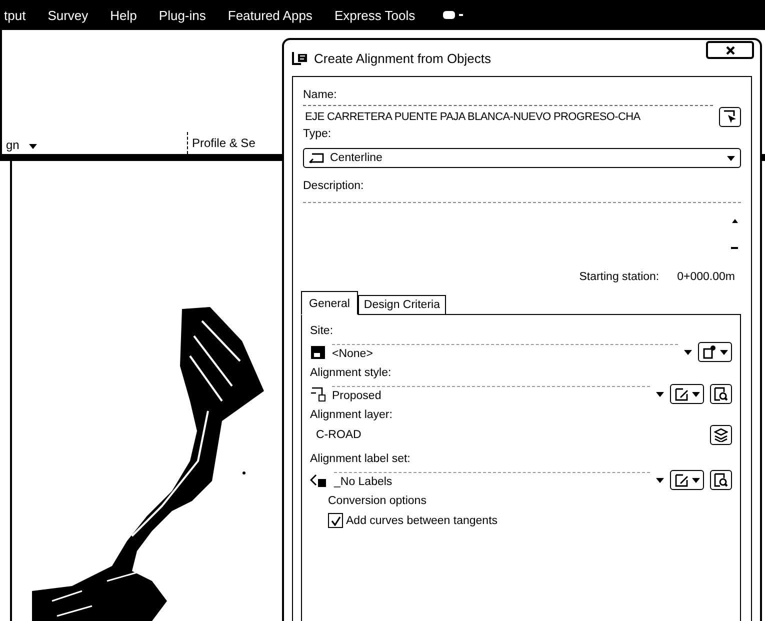 The height and width of the screenshot is (621, 765). I want to click on station-value: 0+000.00m, so click(706, 277).